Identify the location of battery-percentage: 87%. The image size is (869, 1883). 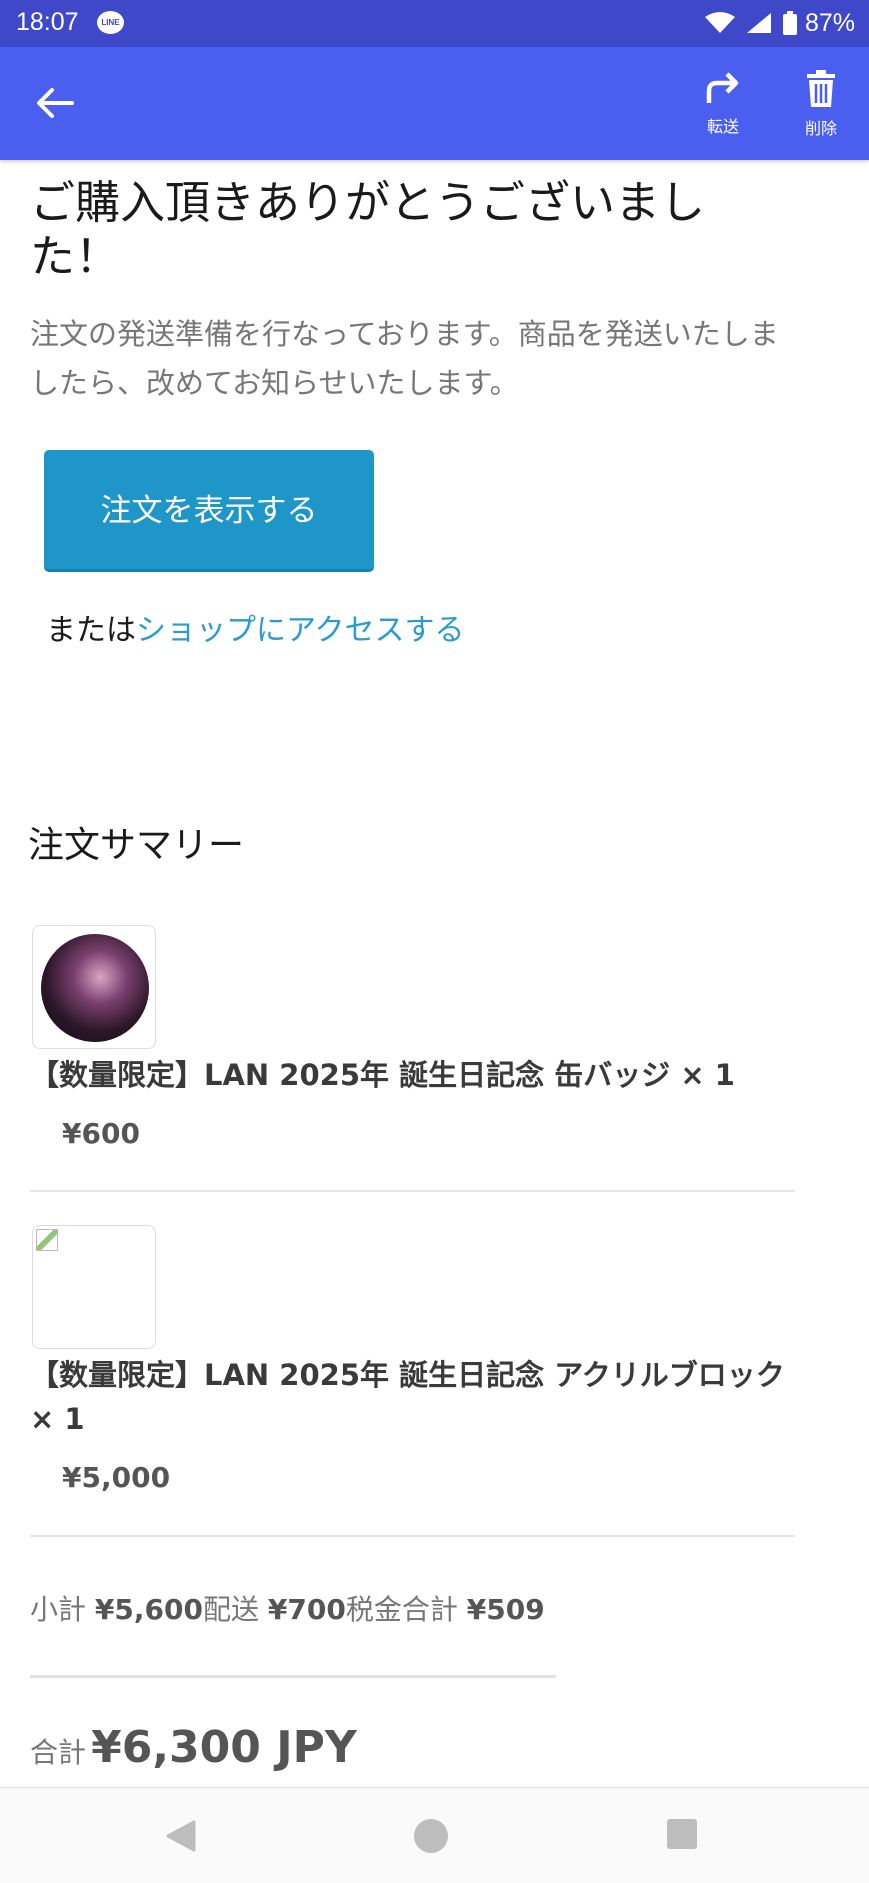
(829, 22).